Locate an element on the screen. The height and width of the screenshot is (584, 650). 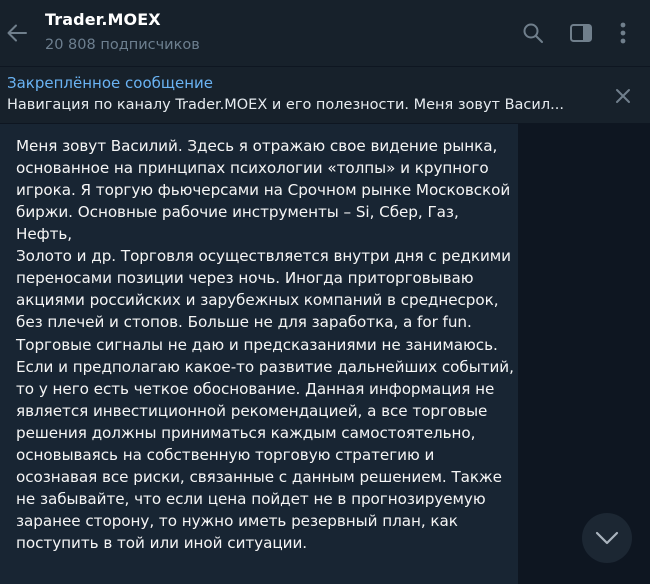
scroll-down-button is located at coordinates (607, 538).